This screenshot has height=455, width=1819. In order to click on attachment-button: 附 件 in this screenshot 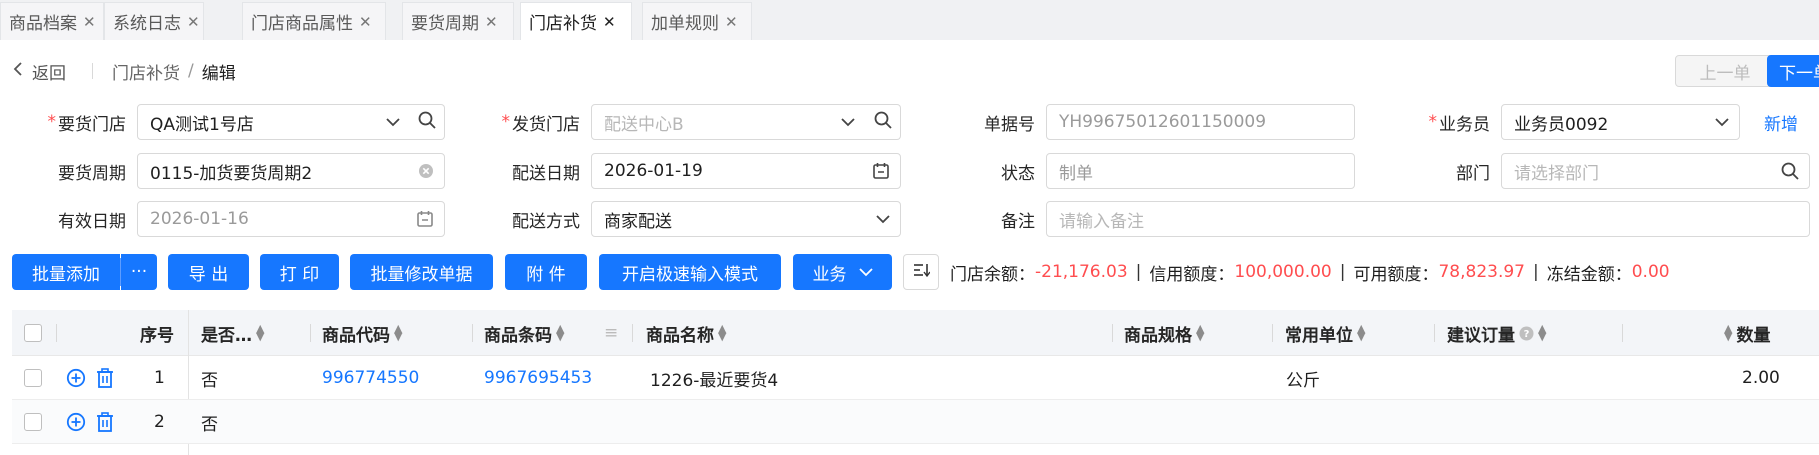, I will do `click(546, 272)`.